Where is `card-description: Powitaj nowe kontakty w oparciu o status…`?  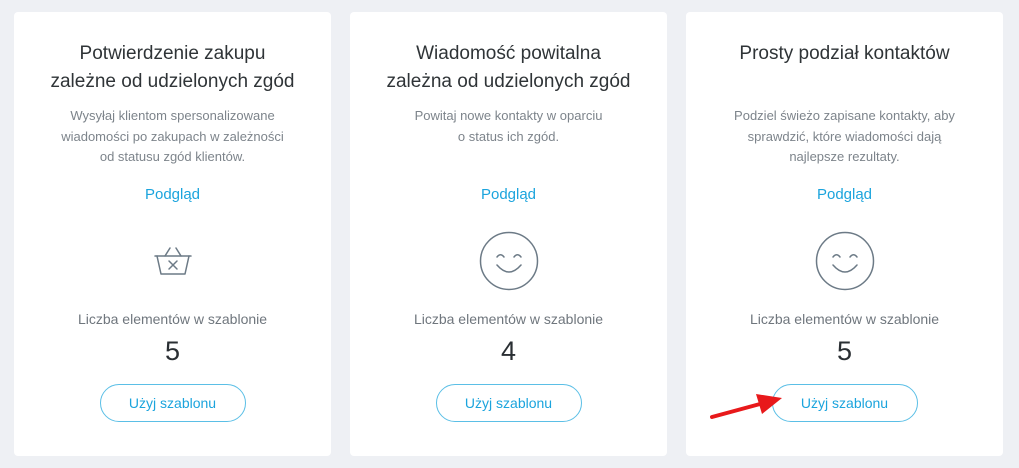 card-description: Powitaj nowe kontakty w oparciu o status… is located at coordinates (508, 126).